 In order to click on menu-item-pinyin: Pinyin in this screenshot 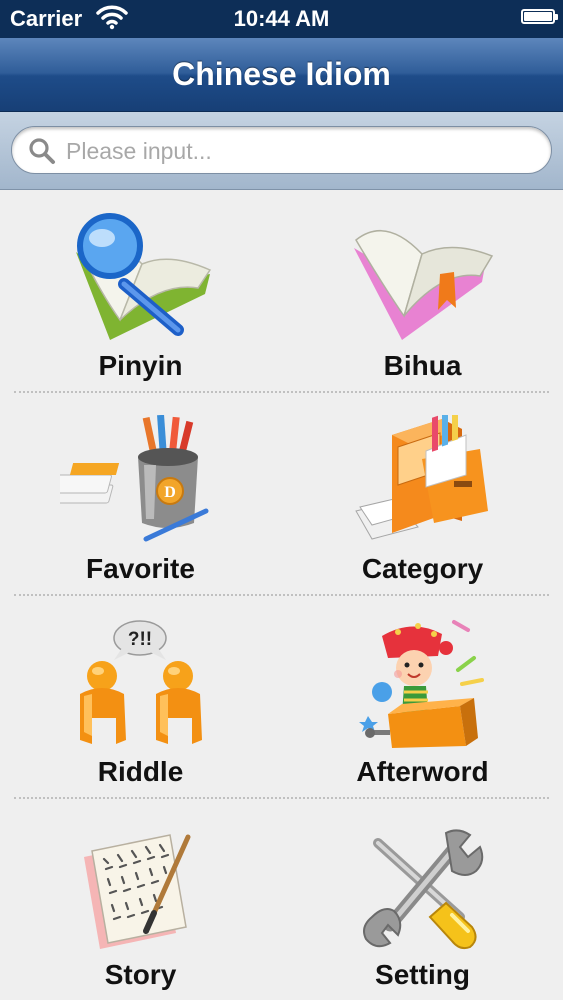, I will do `click(140, 291)`.